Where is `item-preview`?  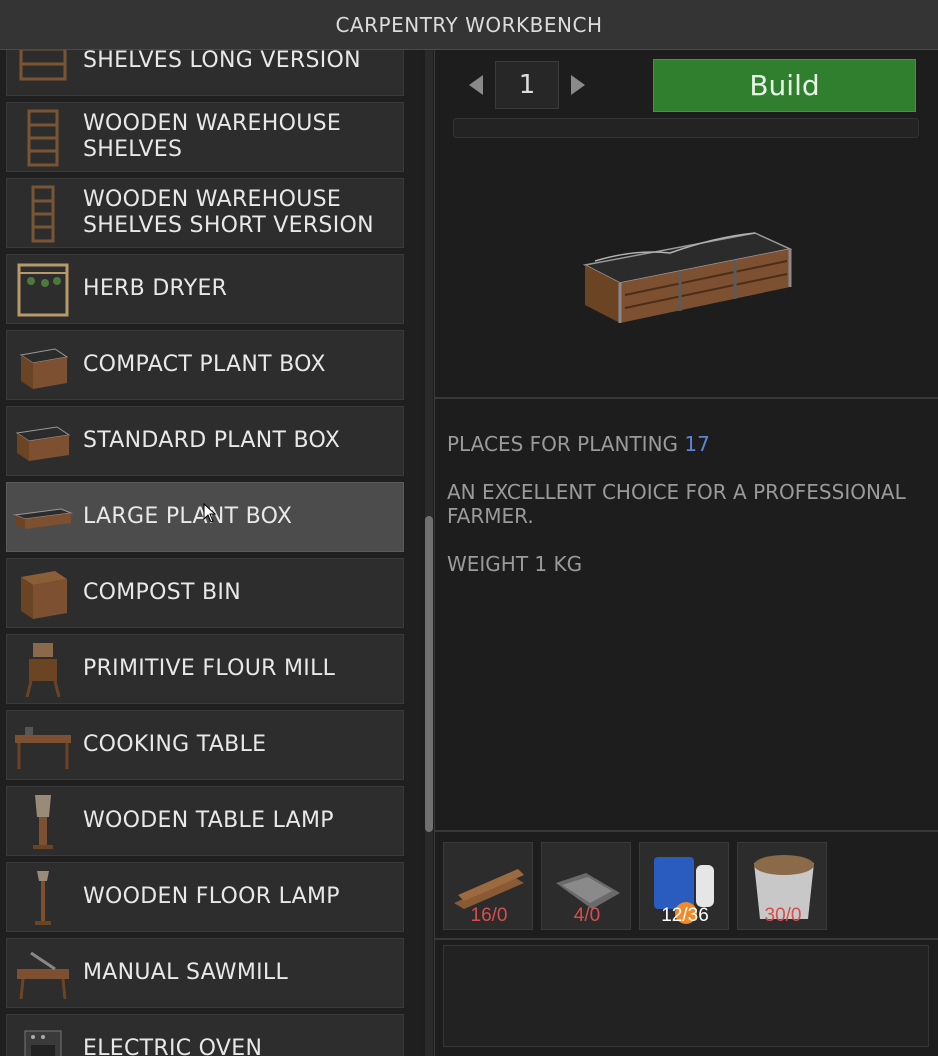 item-preview is located at coordinates (686, 270).